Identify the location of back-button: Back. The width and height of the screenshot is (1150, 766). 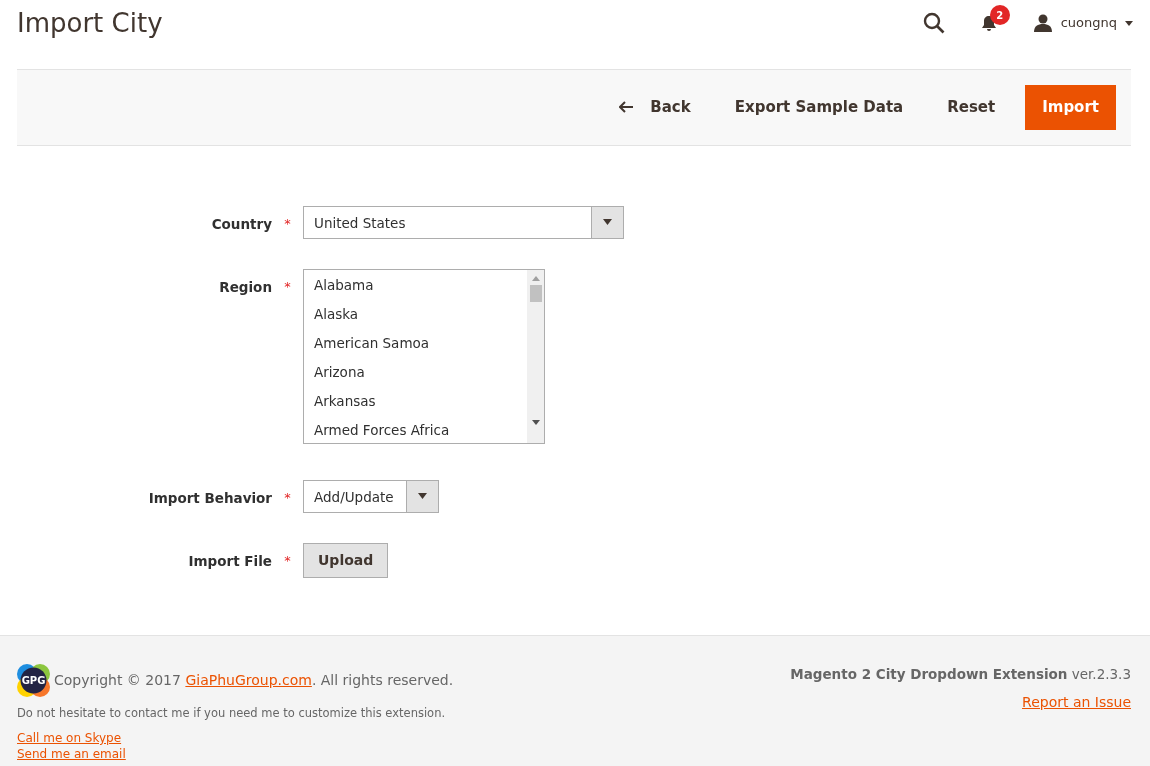
(655, 107).